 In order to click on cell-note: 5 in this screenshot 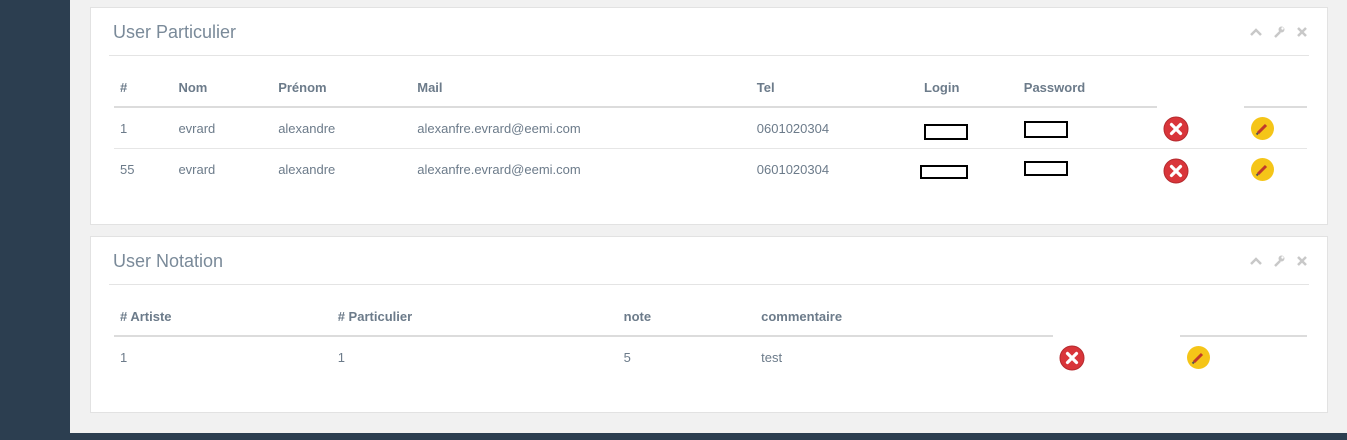, I will do `click(627, 357)`.